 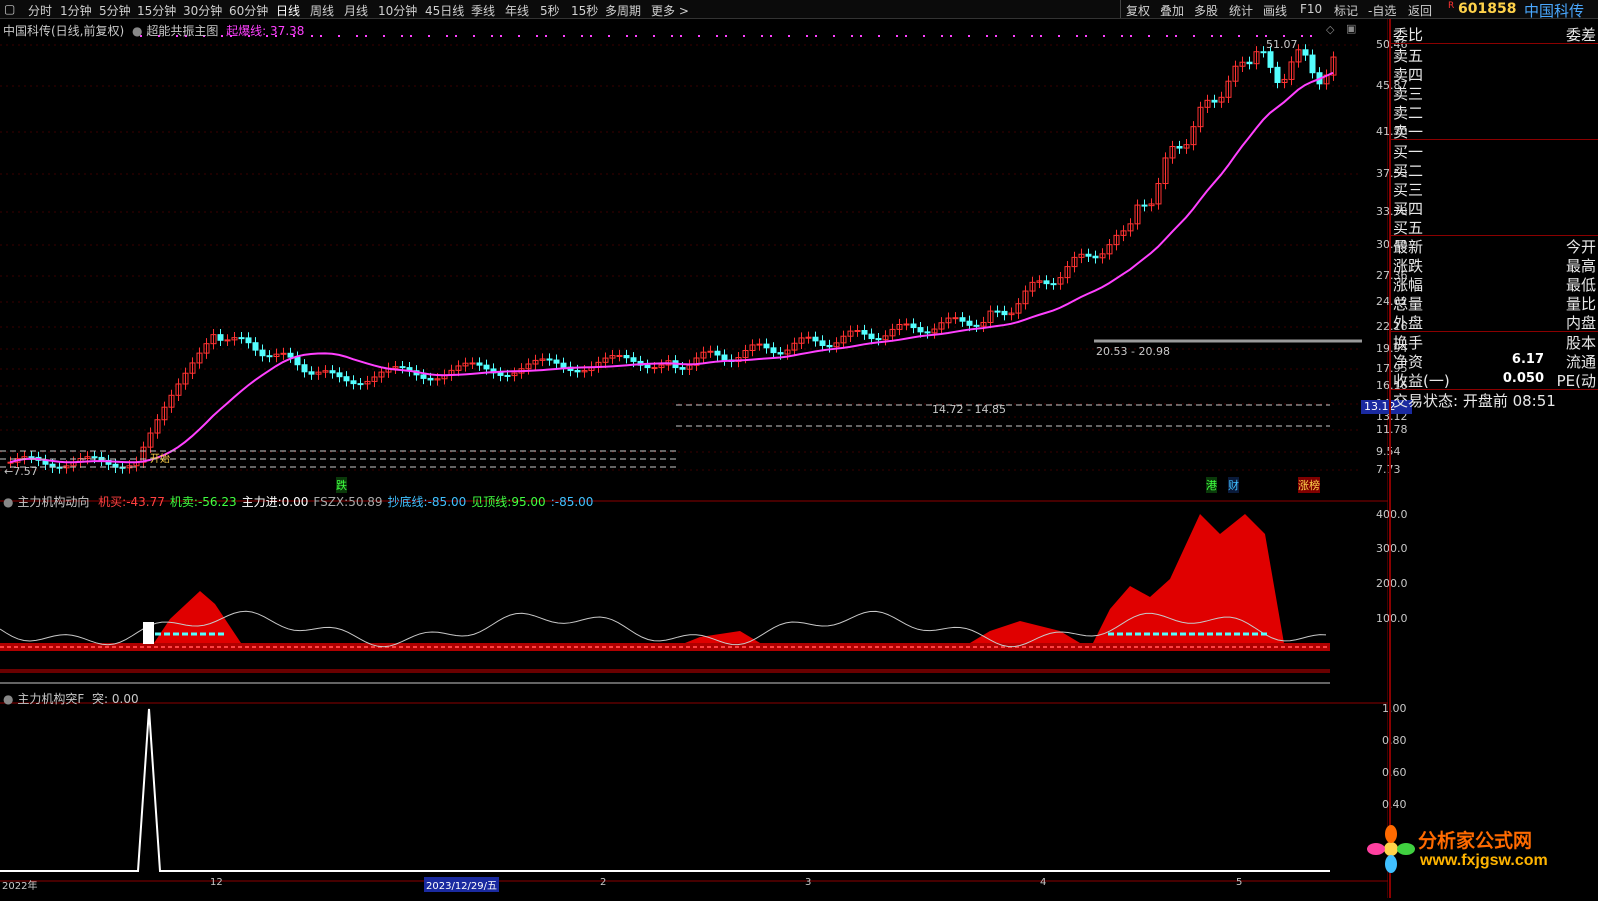 What do you see at coordinates (115, 10) in the screenshot?
I see `tab-5min: 5分钟` at bounding box center [115, 10].